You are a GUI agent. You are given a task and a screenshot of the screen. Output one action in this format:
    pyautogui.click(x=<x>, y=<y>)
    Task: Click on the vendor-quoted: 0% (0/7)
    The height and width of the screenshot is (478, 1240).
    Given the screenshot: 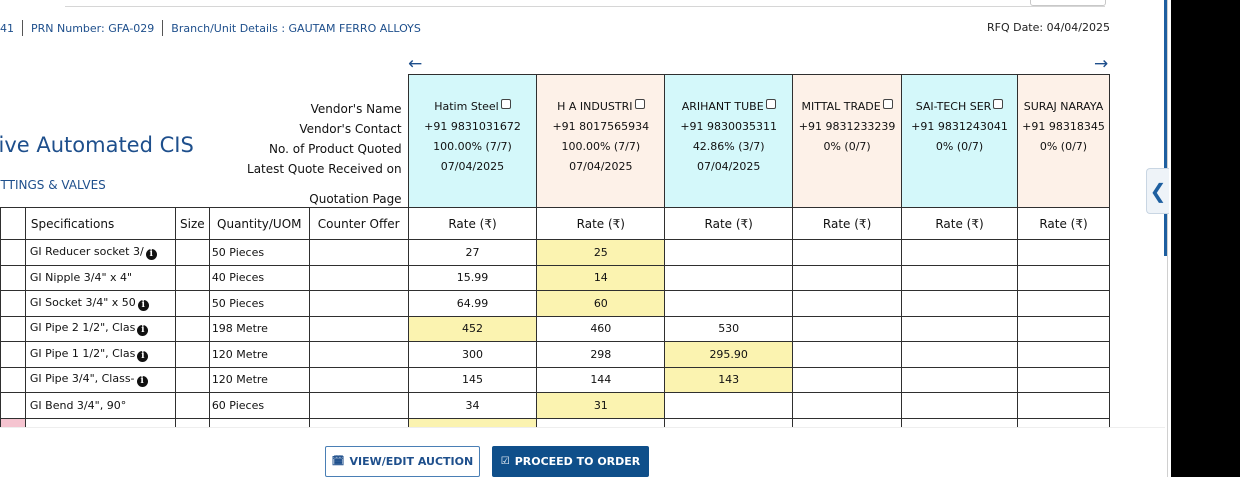 What is the action you would take?
    pyautogui.click(x=959, y=146)
    